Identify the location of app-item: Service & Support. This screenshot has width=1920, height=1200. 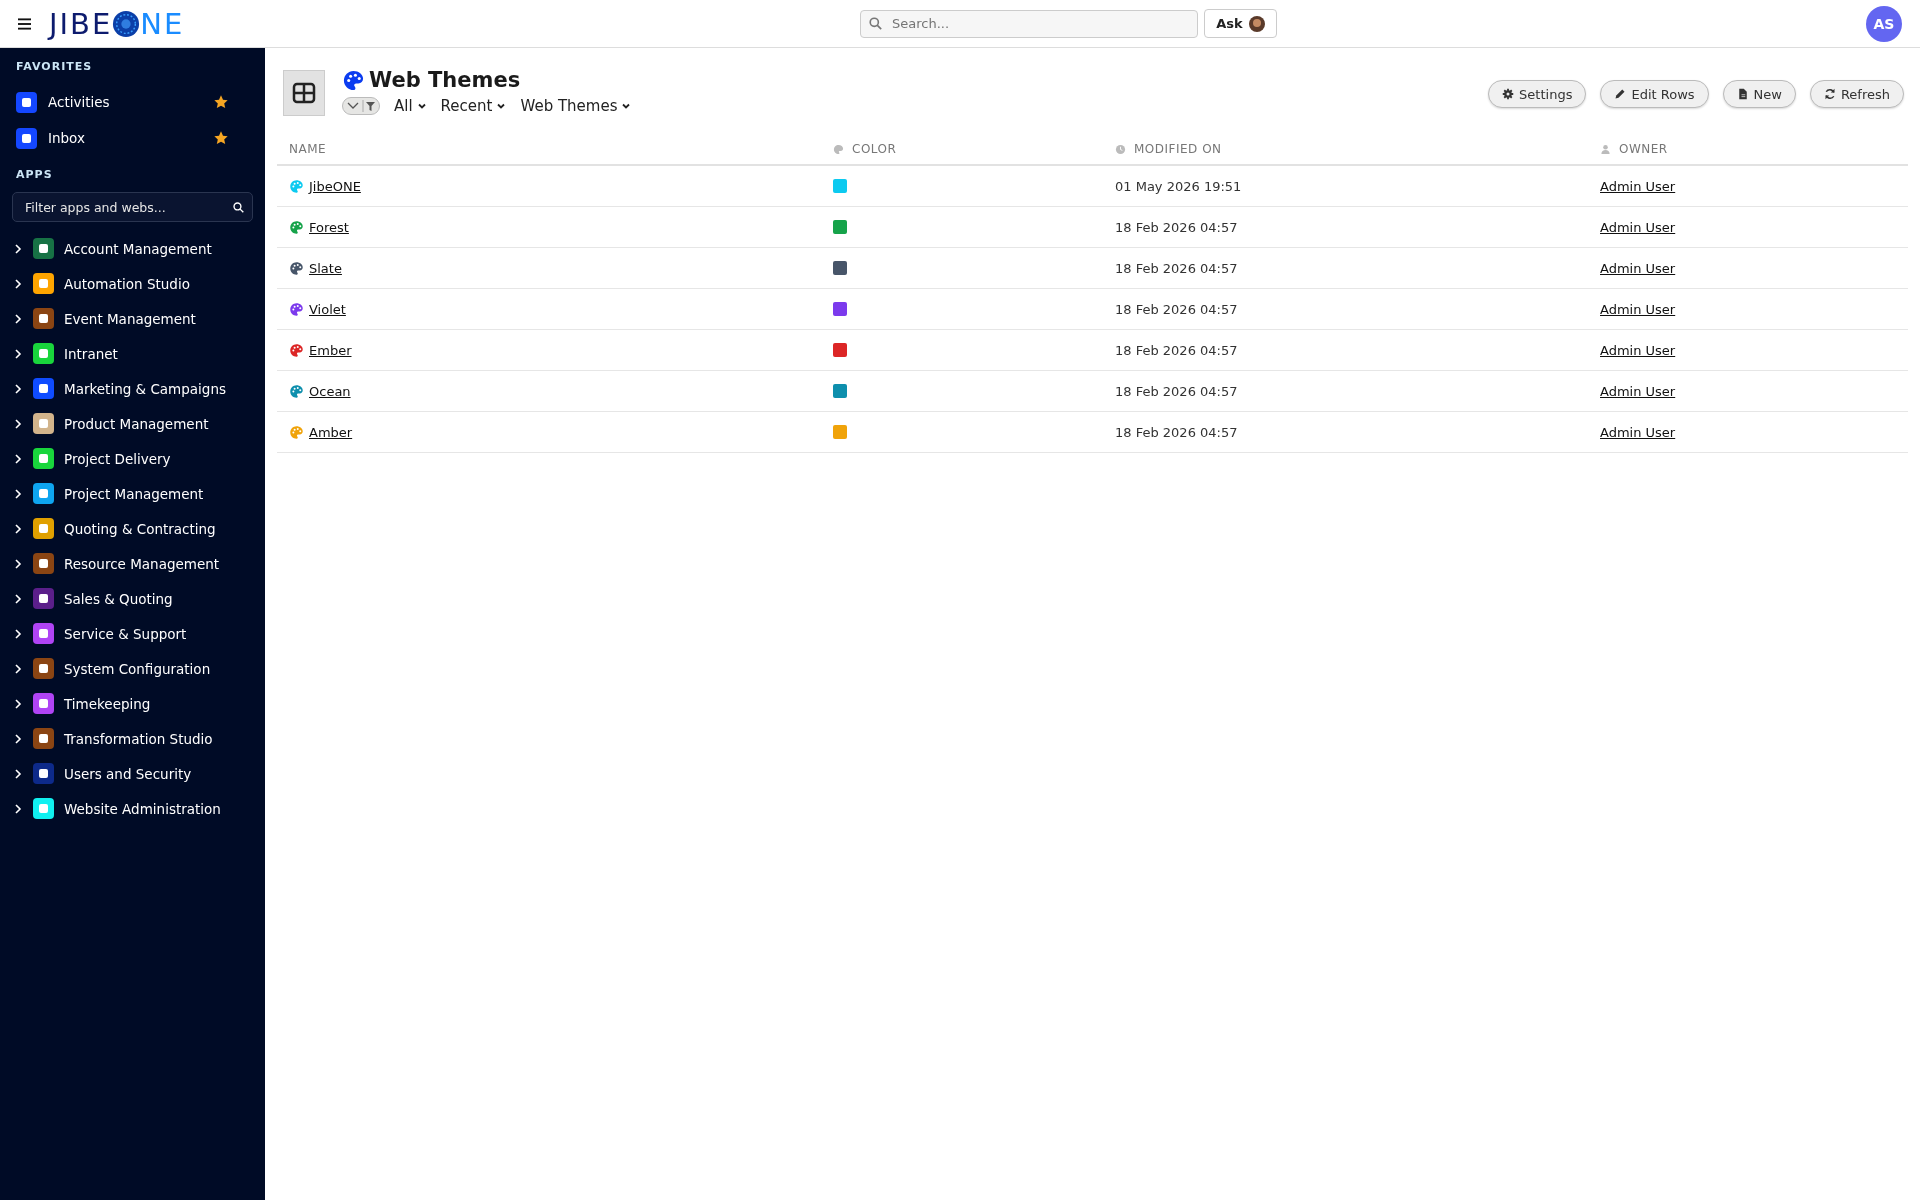
(132, 633).